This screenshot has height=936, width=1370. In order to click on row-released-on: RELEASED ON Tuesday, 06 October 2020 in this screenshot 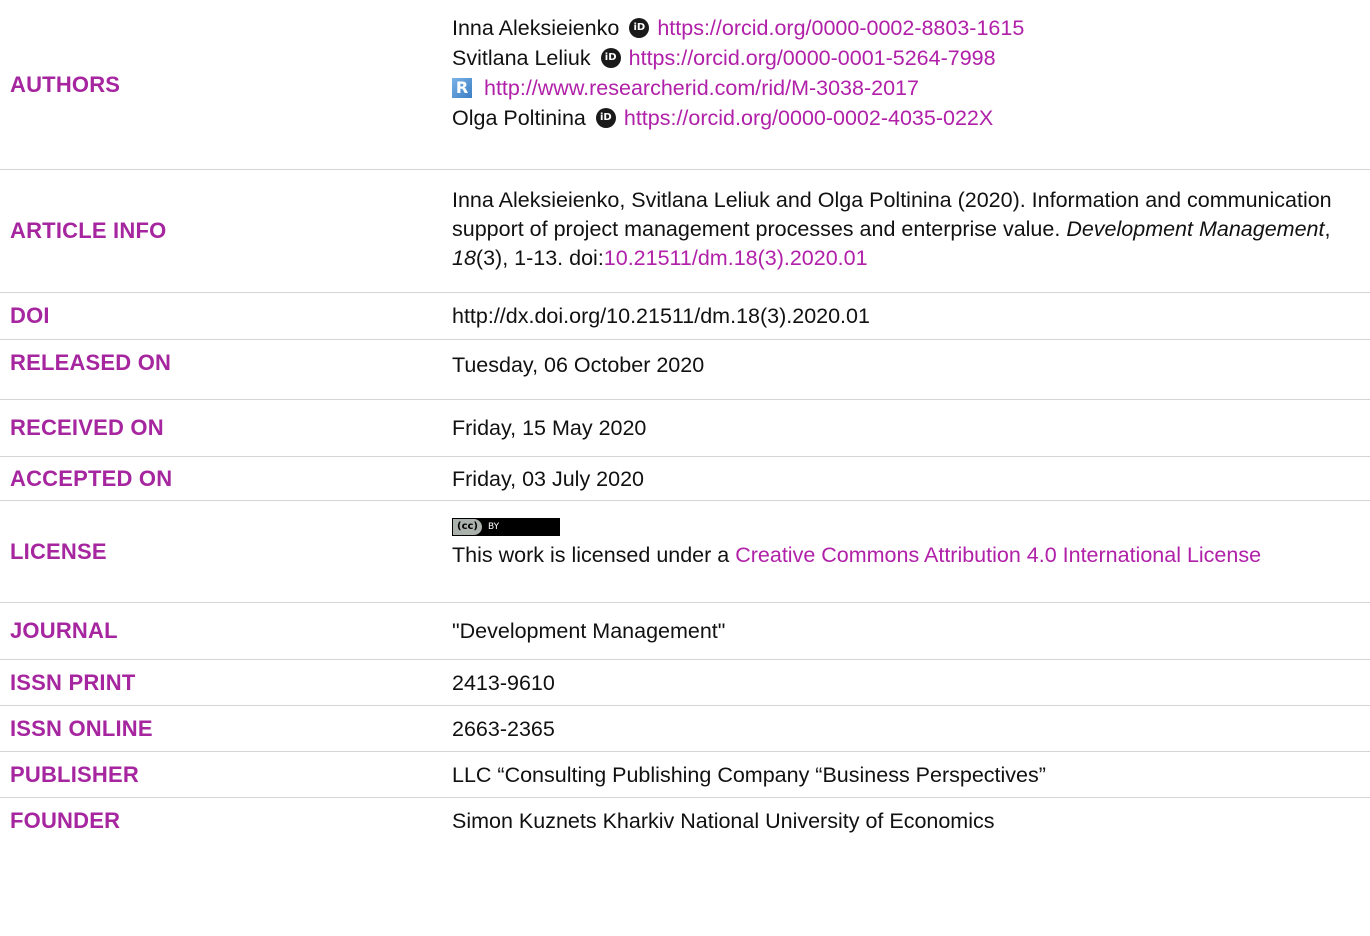, I will do `click(685, 370)`.